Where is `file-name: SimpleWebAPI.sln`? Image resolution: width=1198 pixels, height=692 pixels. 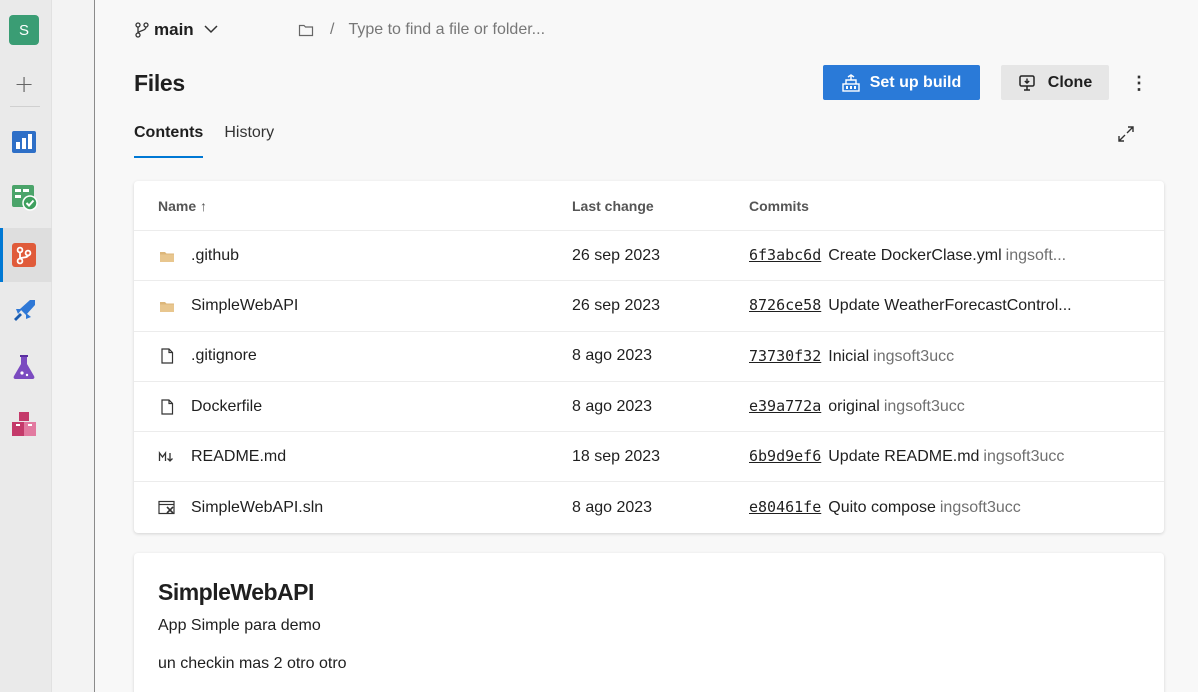 file-name: SimpleWebAPI.sln is located at coordinates (257, 508).